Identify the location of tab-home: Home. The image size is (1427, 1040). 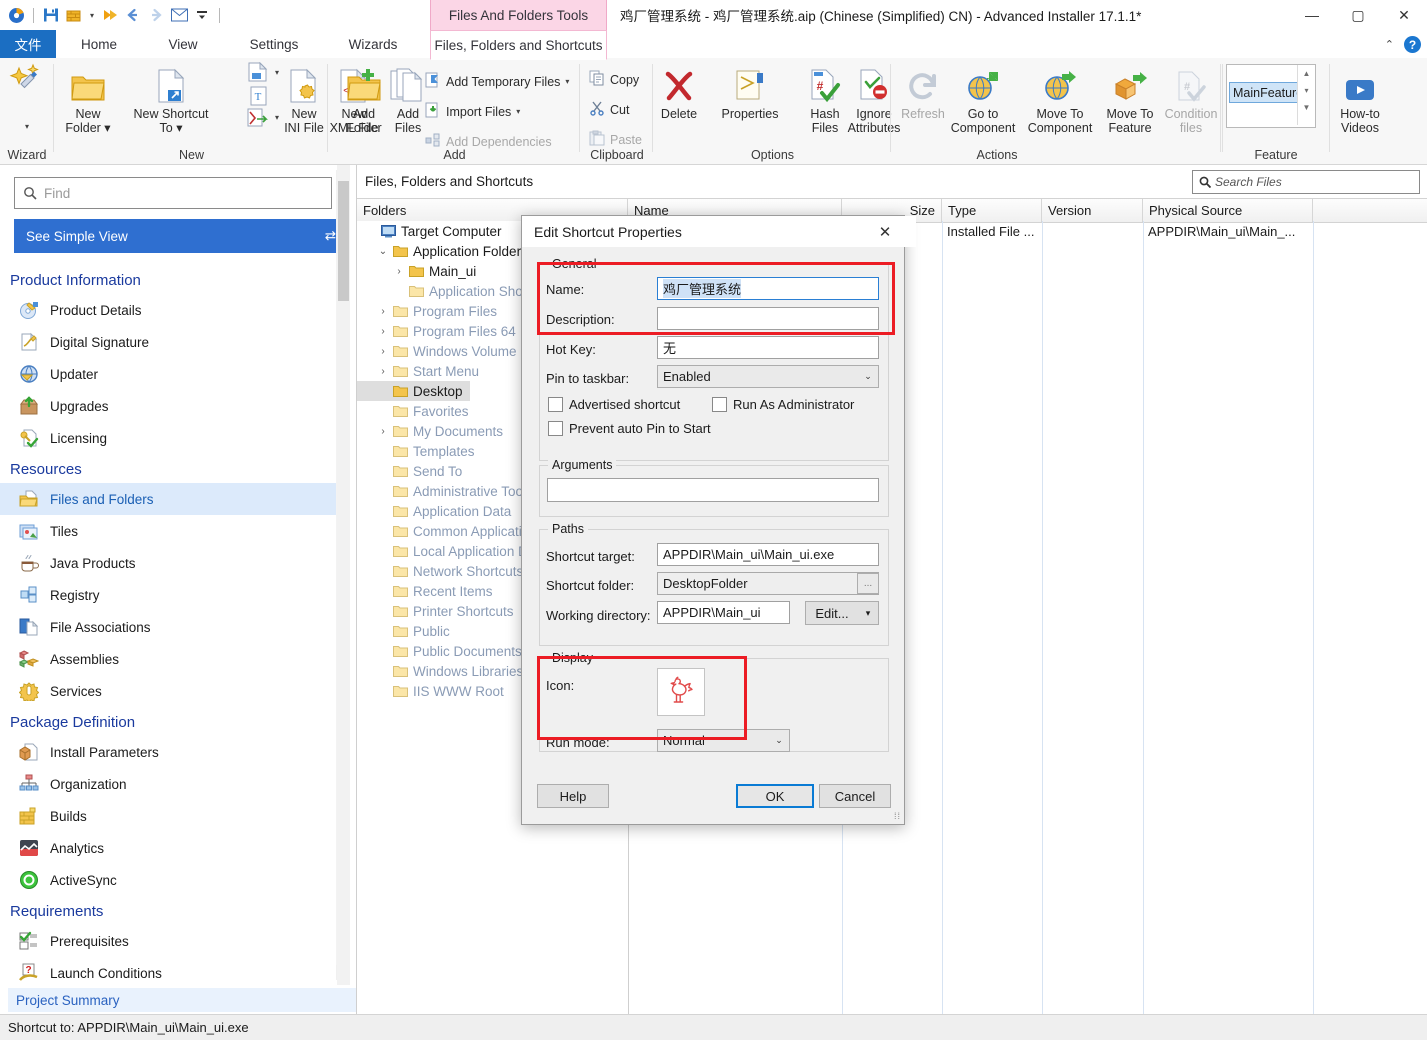
(99, 44).